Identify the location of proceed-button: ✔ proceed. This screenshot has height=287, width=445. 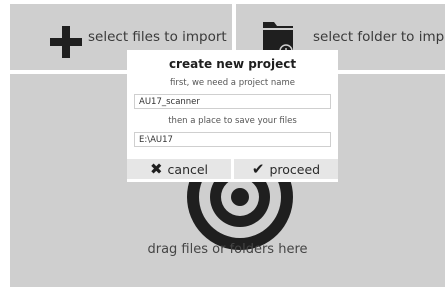
(286, 169).